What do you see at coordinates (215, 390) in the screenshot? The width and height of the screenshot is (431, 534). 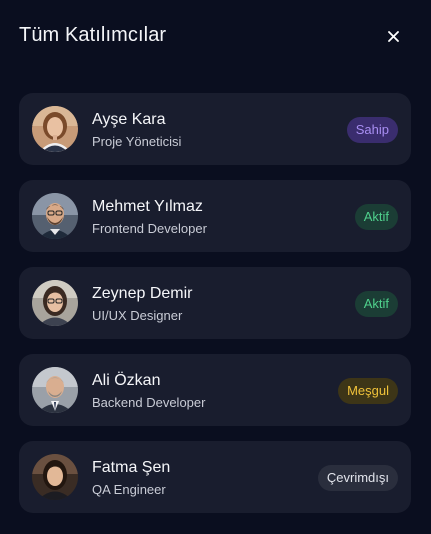 I see `participant-card: Ali Özkan Backend Developer Meşgul` at bounding box center [215, 390].